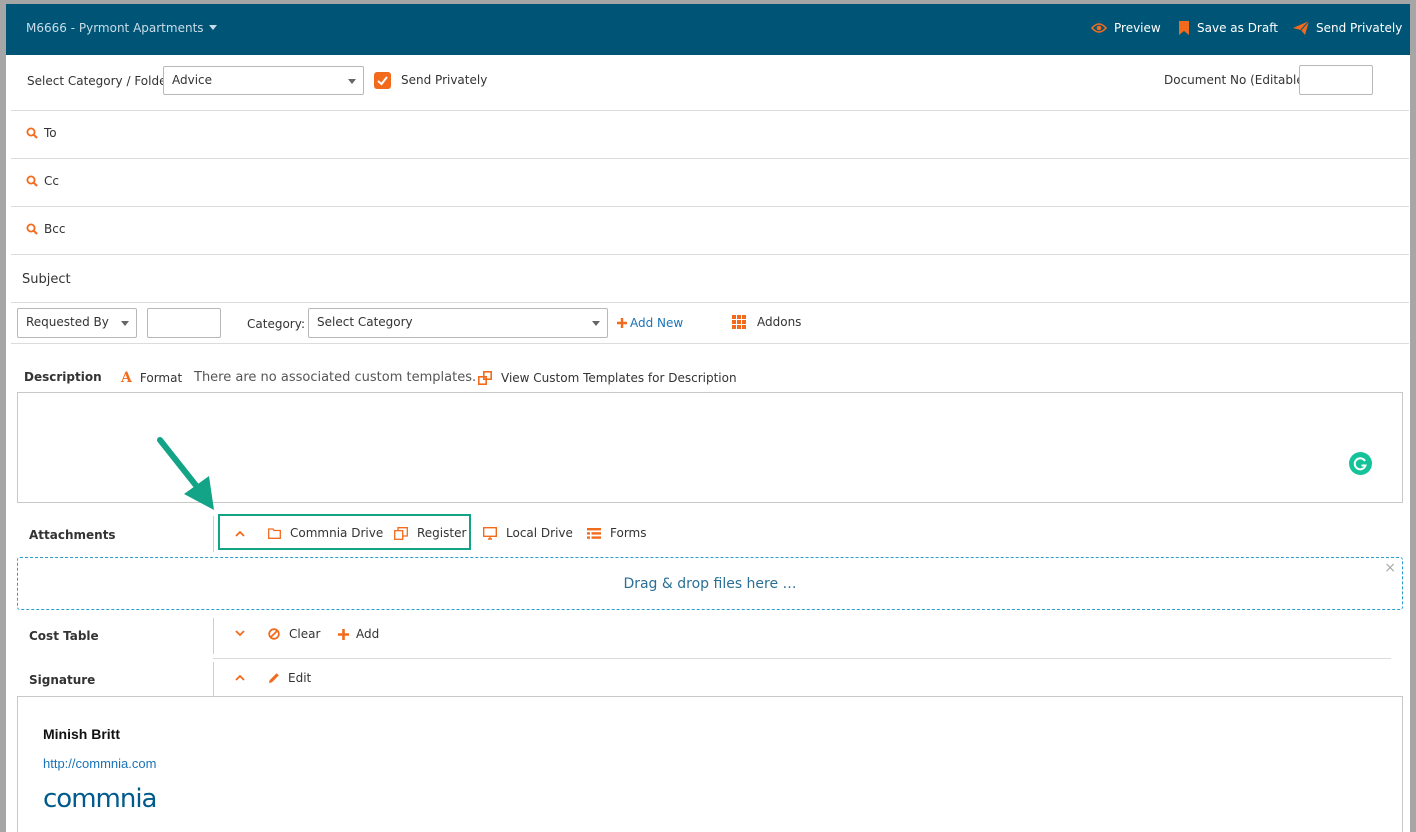 The height and width of the screenshot is (832, 1416). I want to click on subject-field: Subject, so click(46, 279).